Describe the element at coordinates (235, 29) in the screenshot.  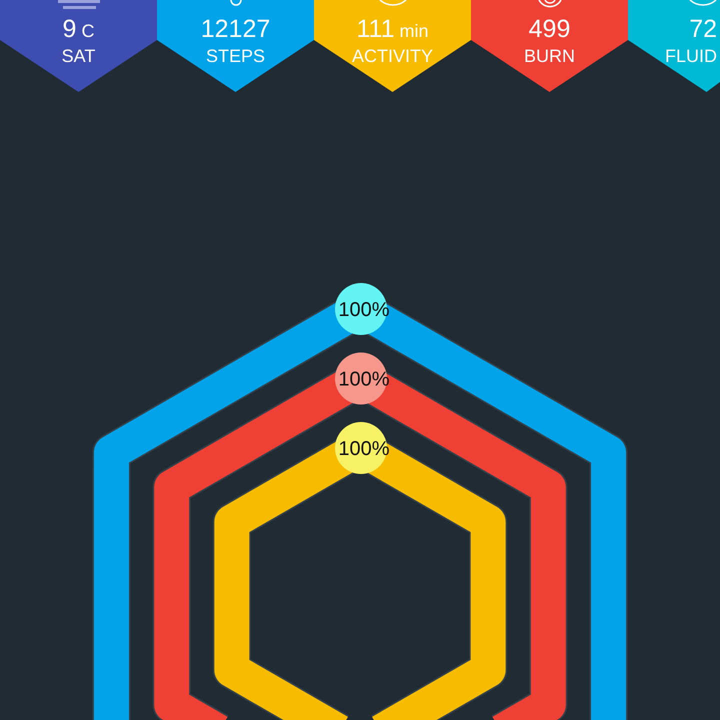
I see `stat-value: 12127` at that location.